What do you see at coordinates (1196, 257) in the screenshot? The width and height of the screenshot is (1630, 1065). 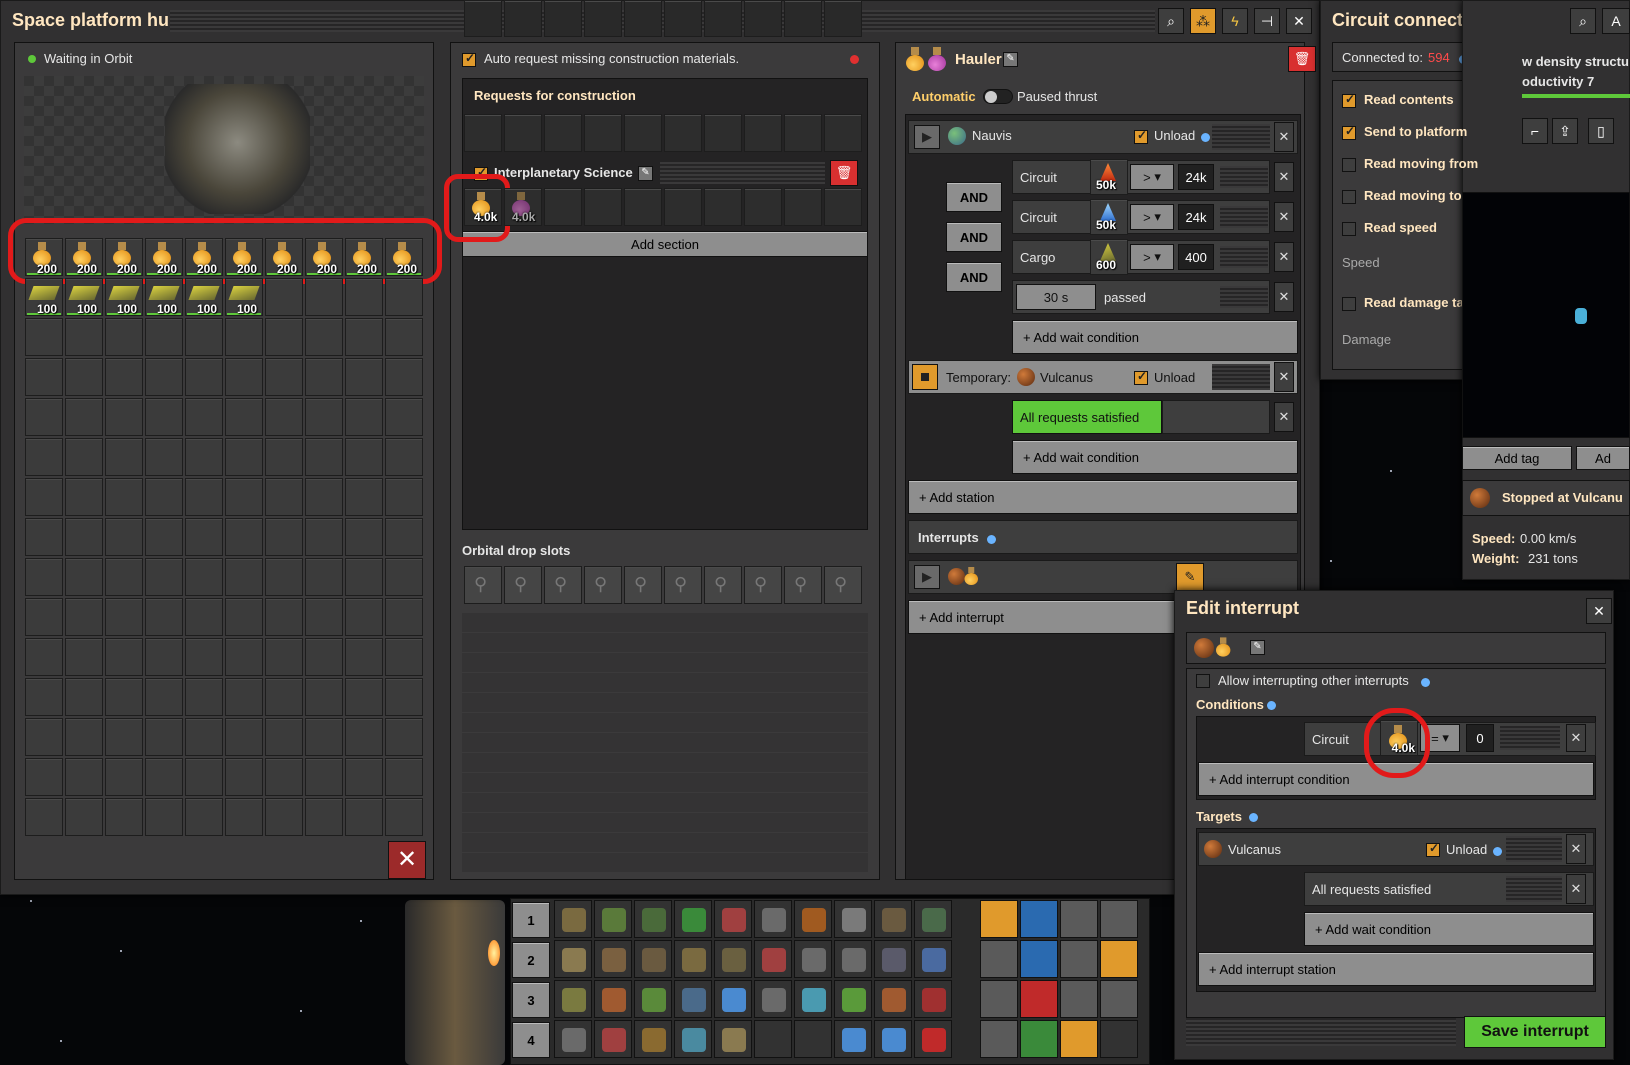 I see `condition-value: 400` at bounding box center [1196, 257].